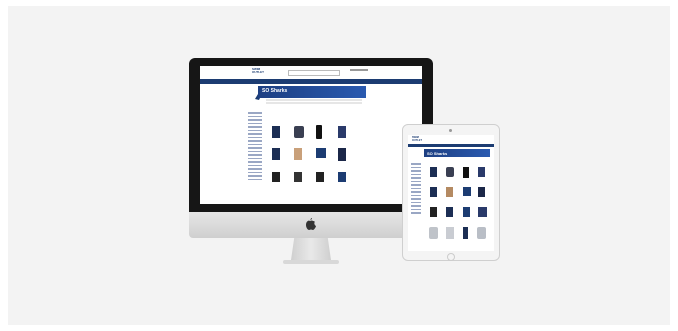  I want to click on team-banner: SO Sharks, so click(312, 92).